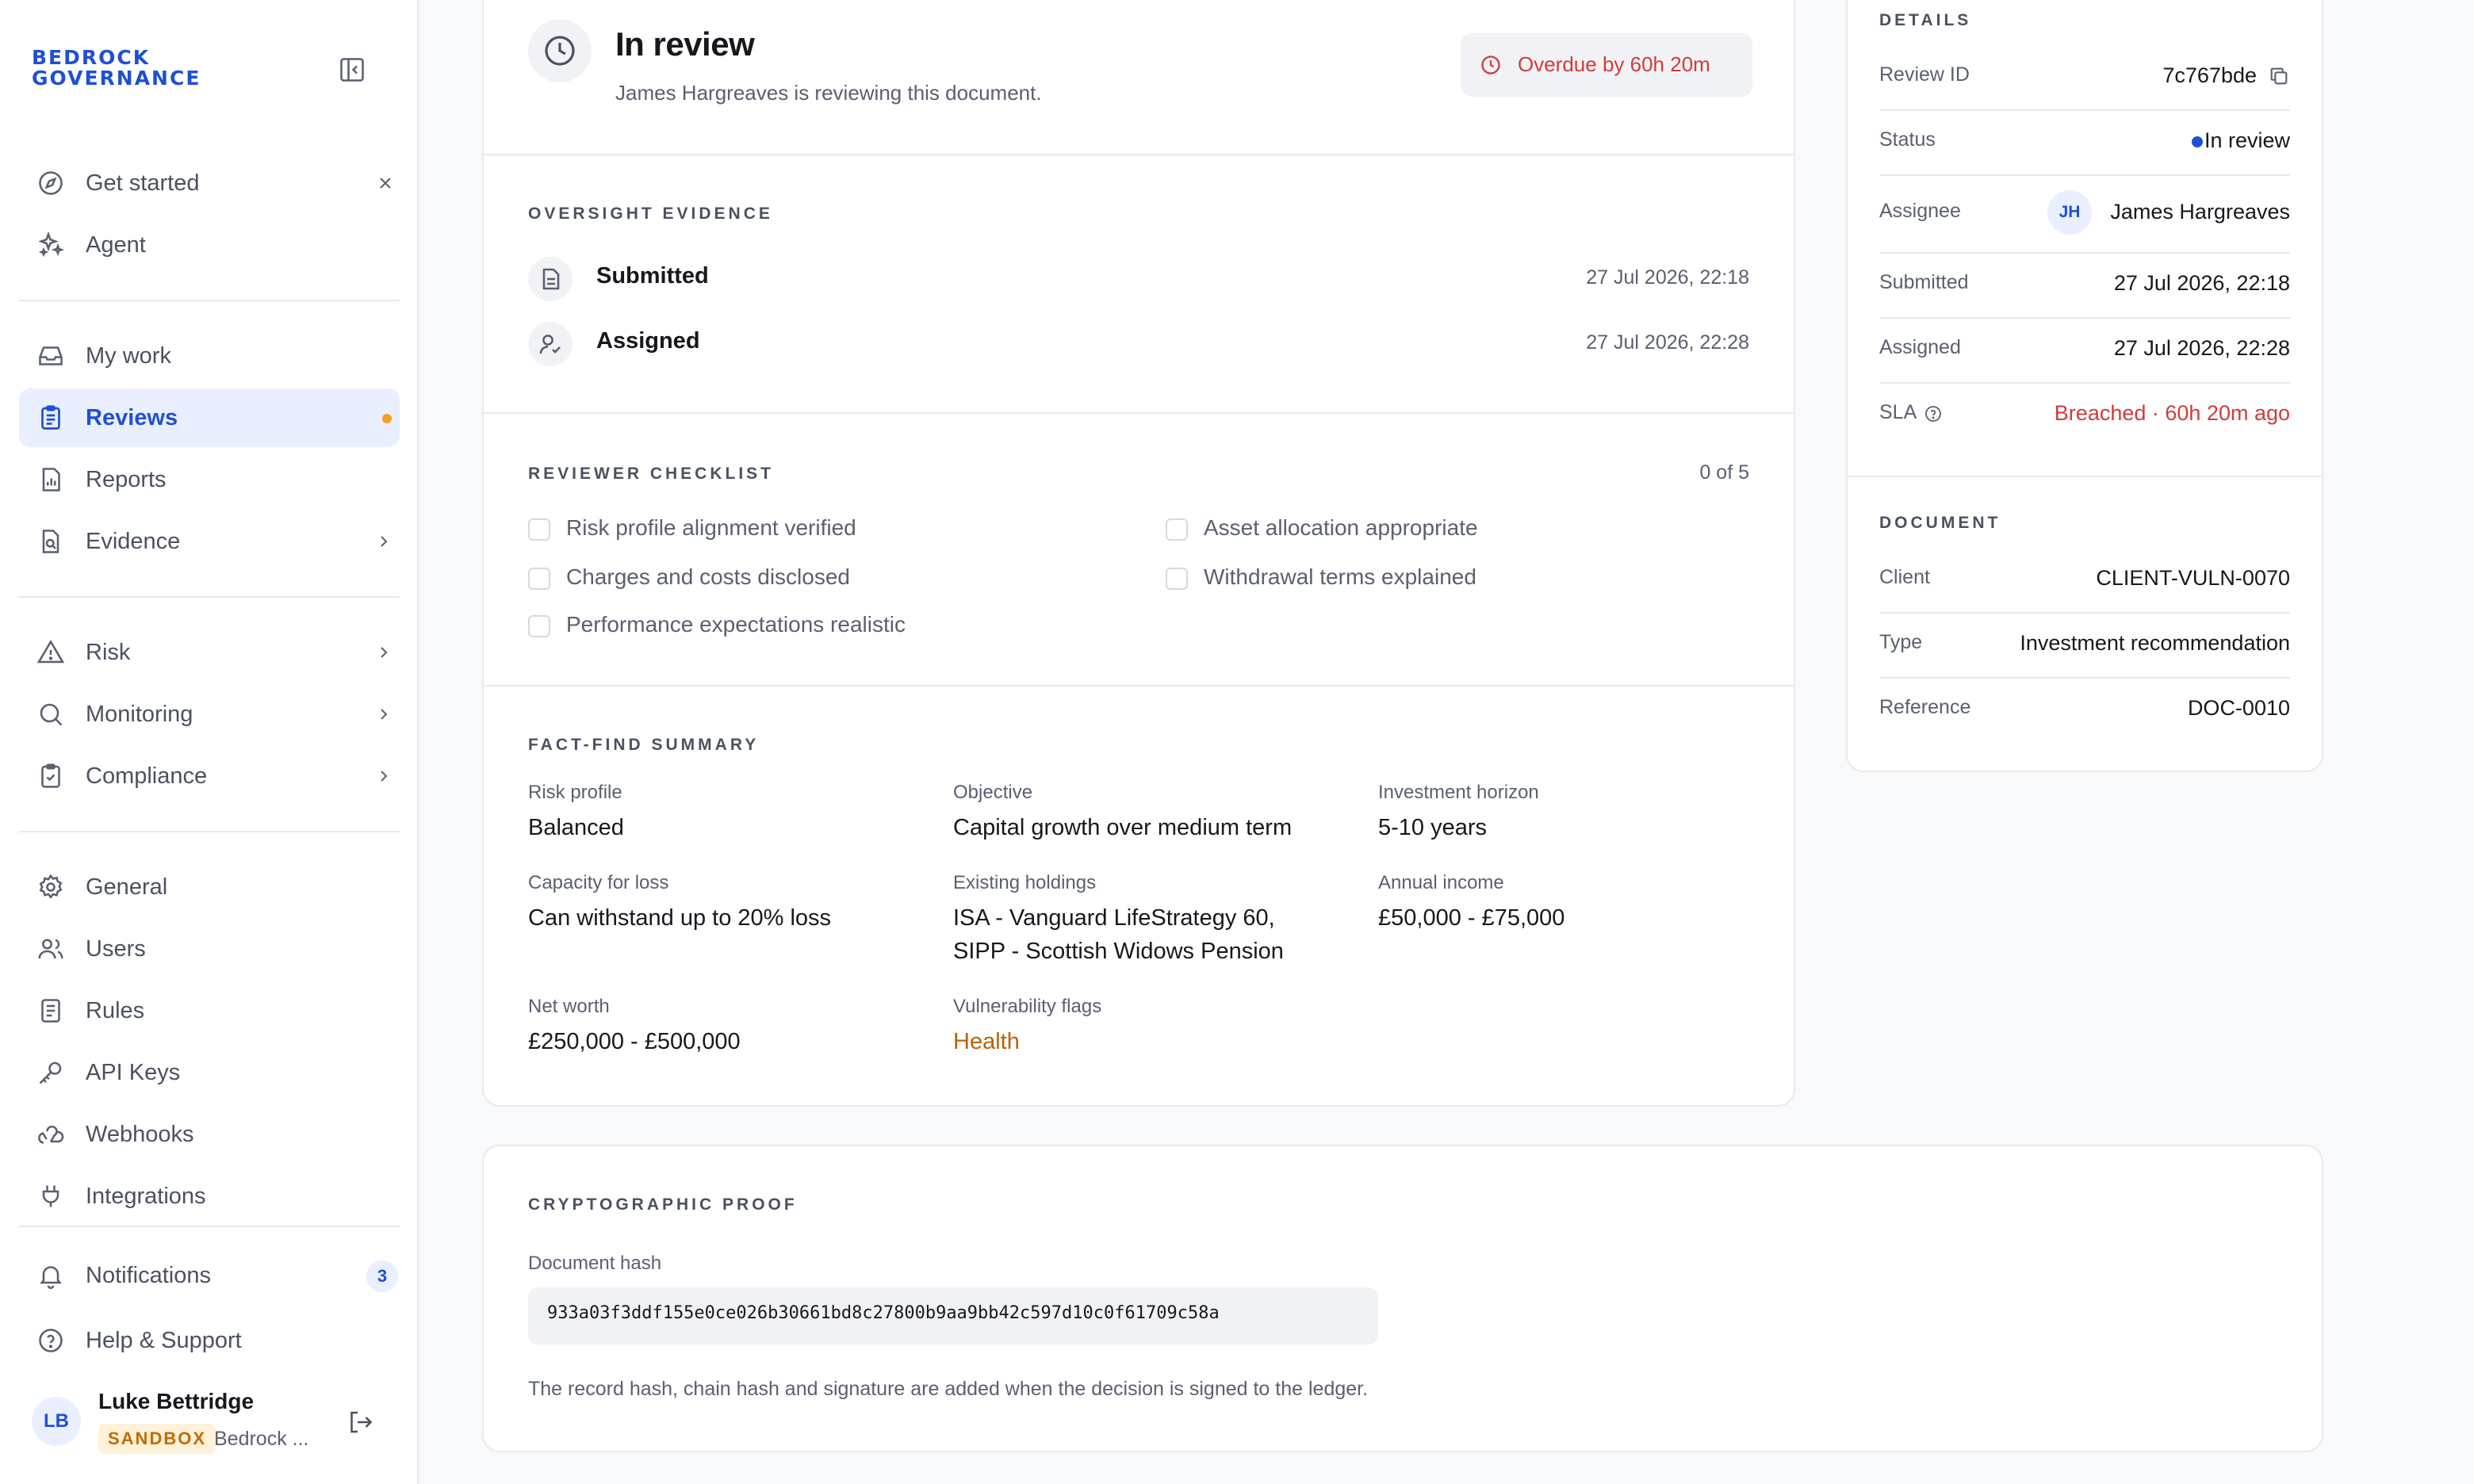 The width and height of the screenshot is (2474, 1484). What do you see at coordinates (209, 183) in the screenshot?
I see `sidebar-item-get-started: Get started` at bounding box center [209, 183].